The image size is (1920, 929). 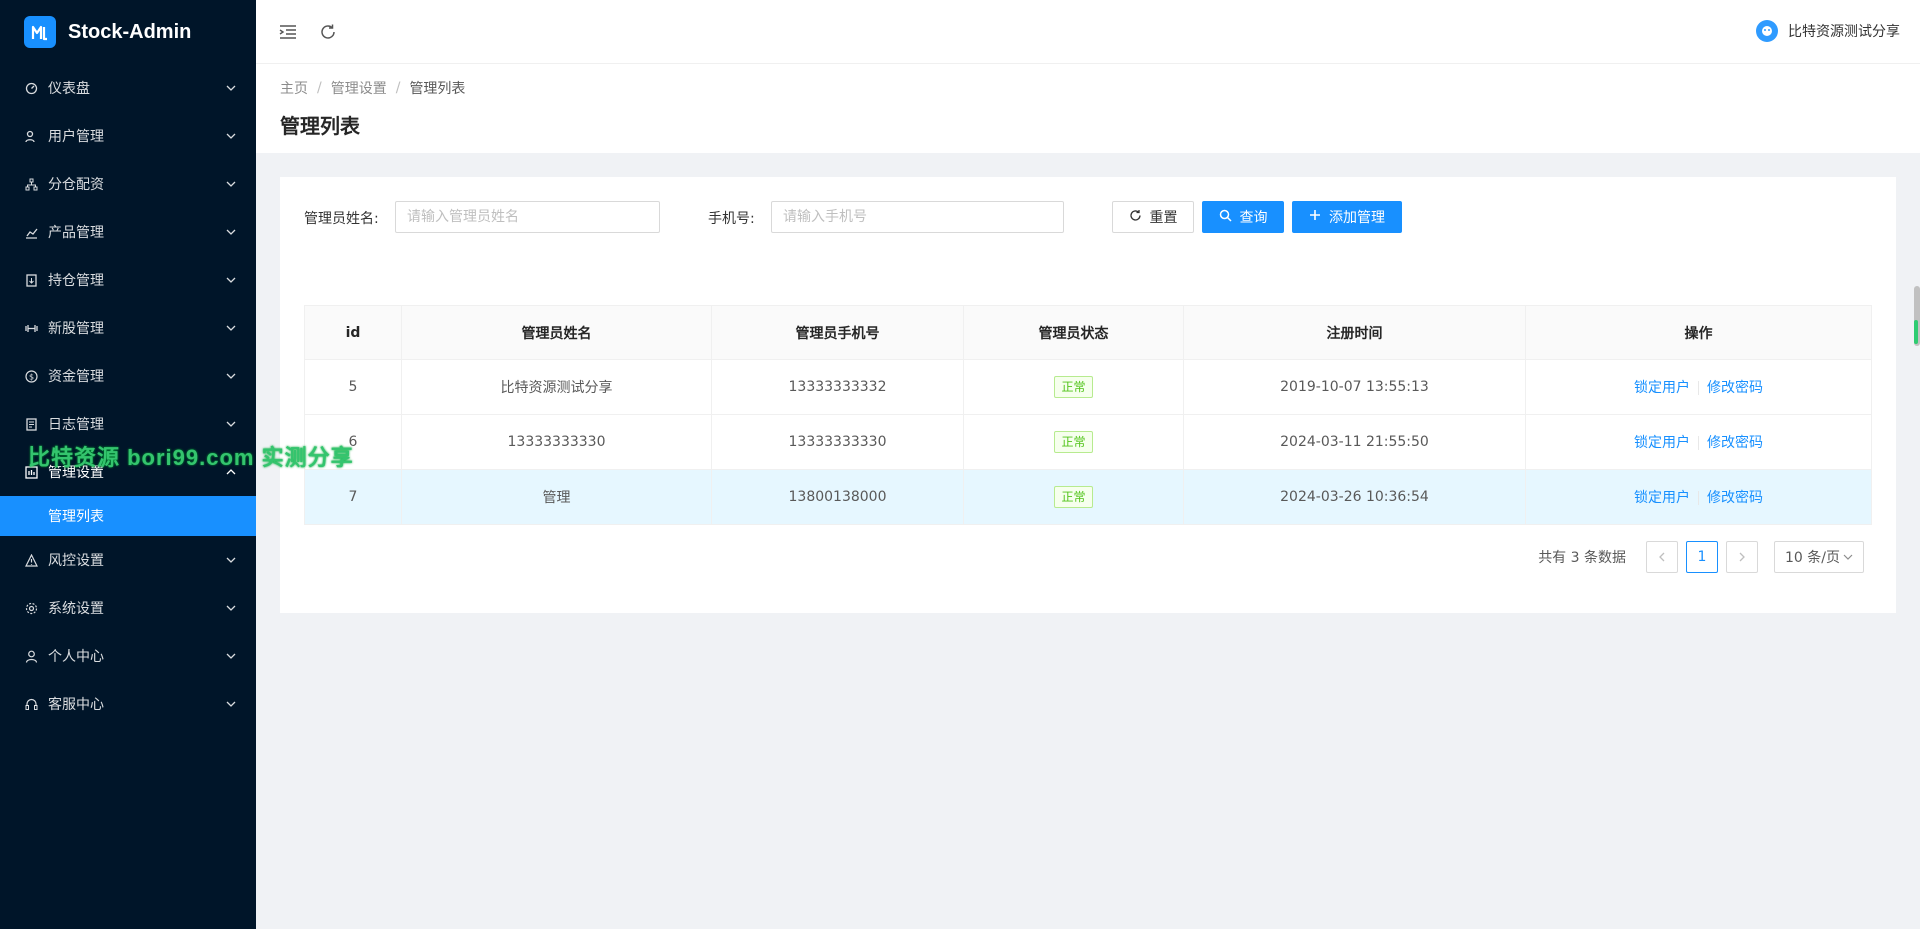 I want to click on pagination-total: 共有 3 条数据, so click(x=1582, y=558).